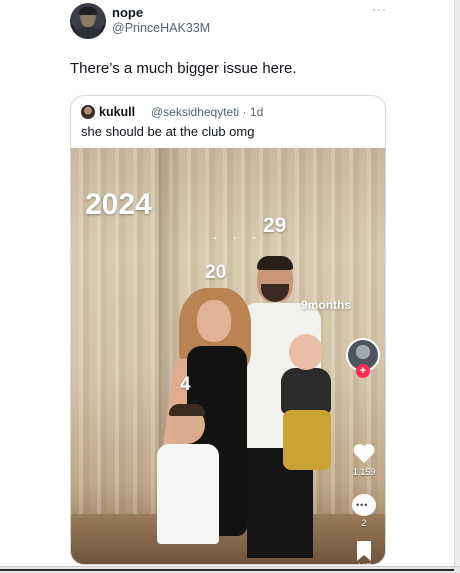  I want to click on author-avatar, so click(88, 21).